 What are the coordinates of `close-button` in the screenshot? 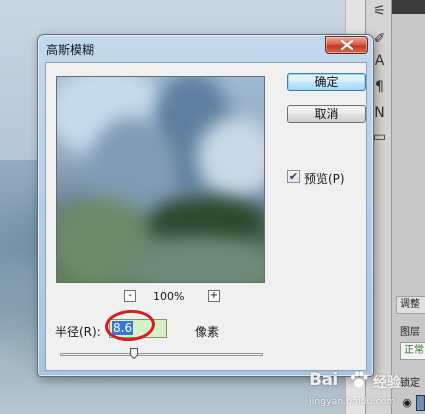 It's located at (346, 45).